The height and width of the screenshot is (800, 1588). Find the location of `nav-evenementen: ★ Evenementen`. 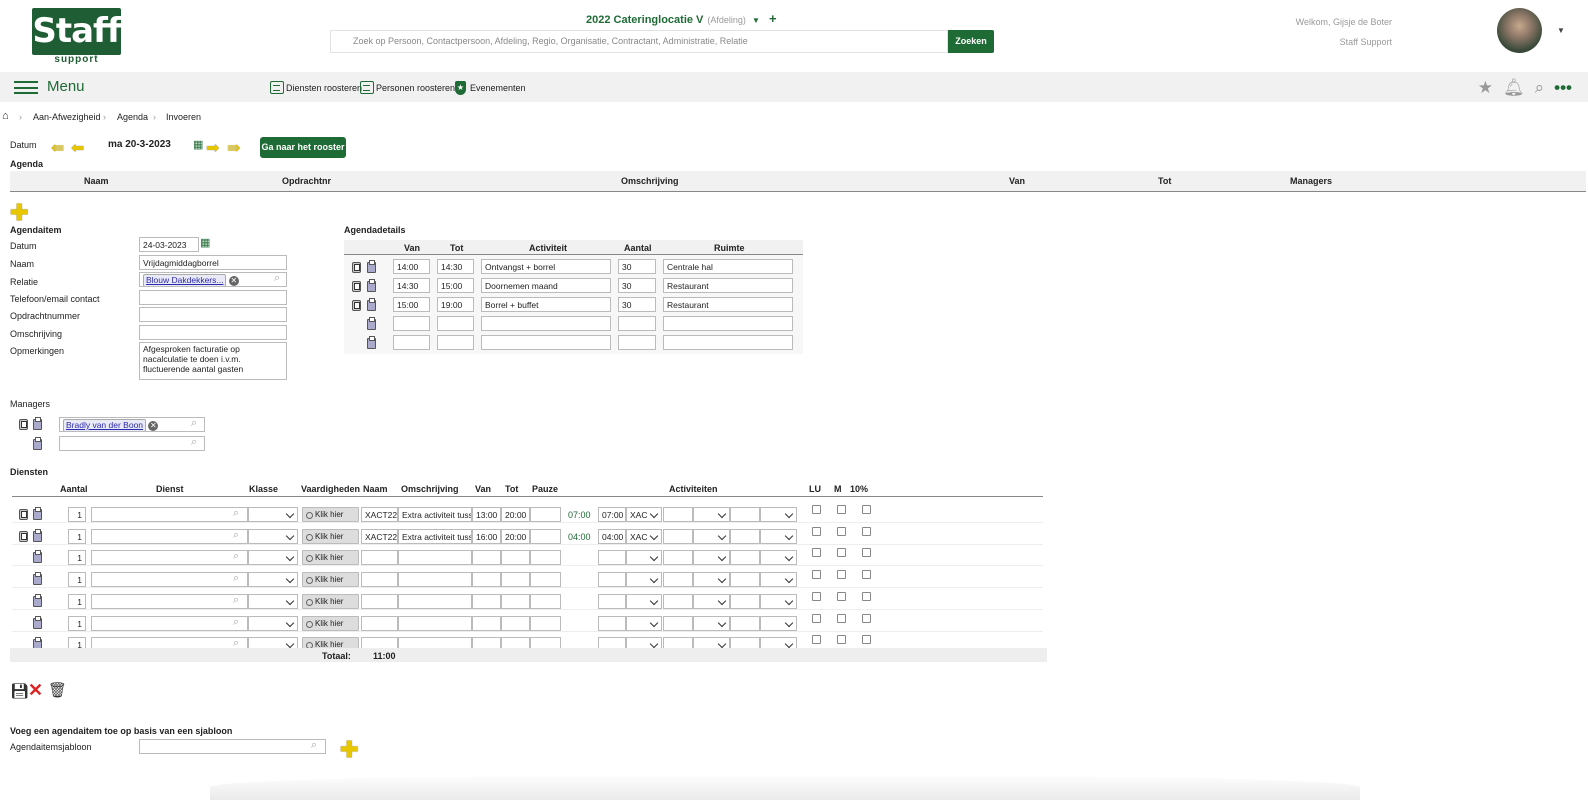

nav-evenementen: ★ Evenementen is located at coordinates (490, 88).